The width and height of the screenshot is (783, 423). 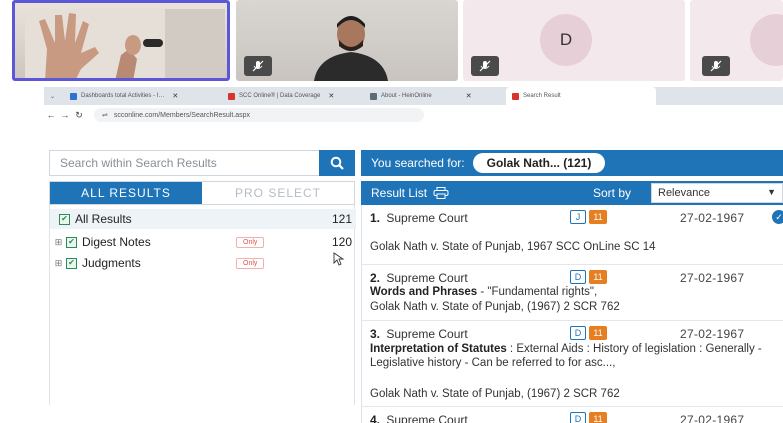 What do you see at coordinates (537, 292) in the screenshot?
I see `headnote-text: - "Fundamental rights",` at bounding box center [537, 292].